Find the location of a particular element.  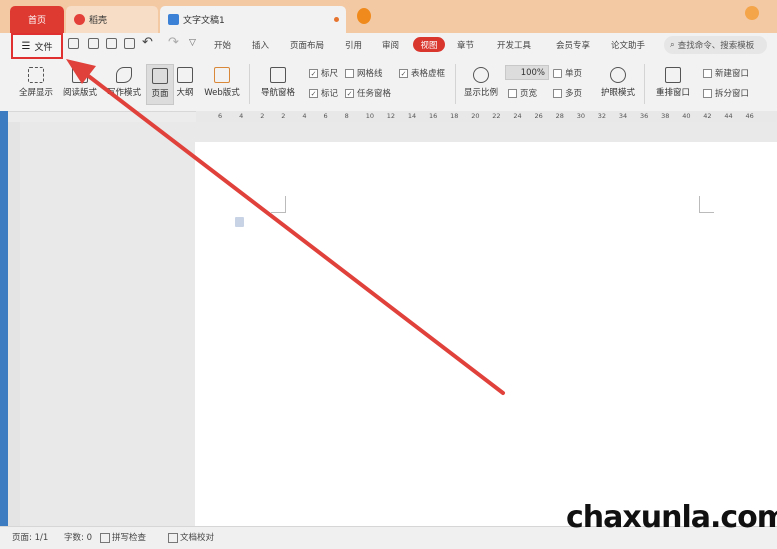

spell-check-toggle: 拼写检查 is located at coordinates (123, 537).